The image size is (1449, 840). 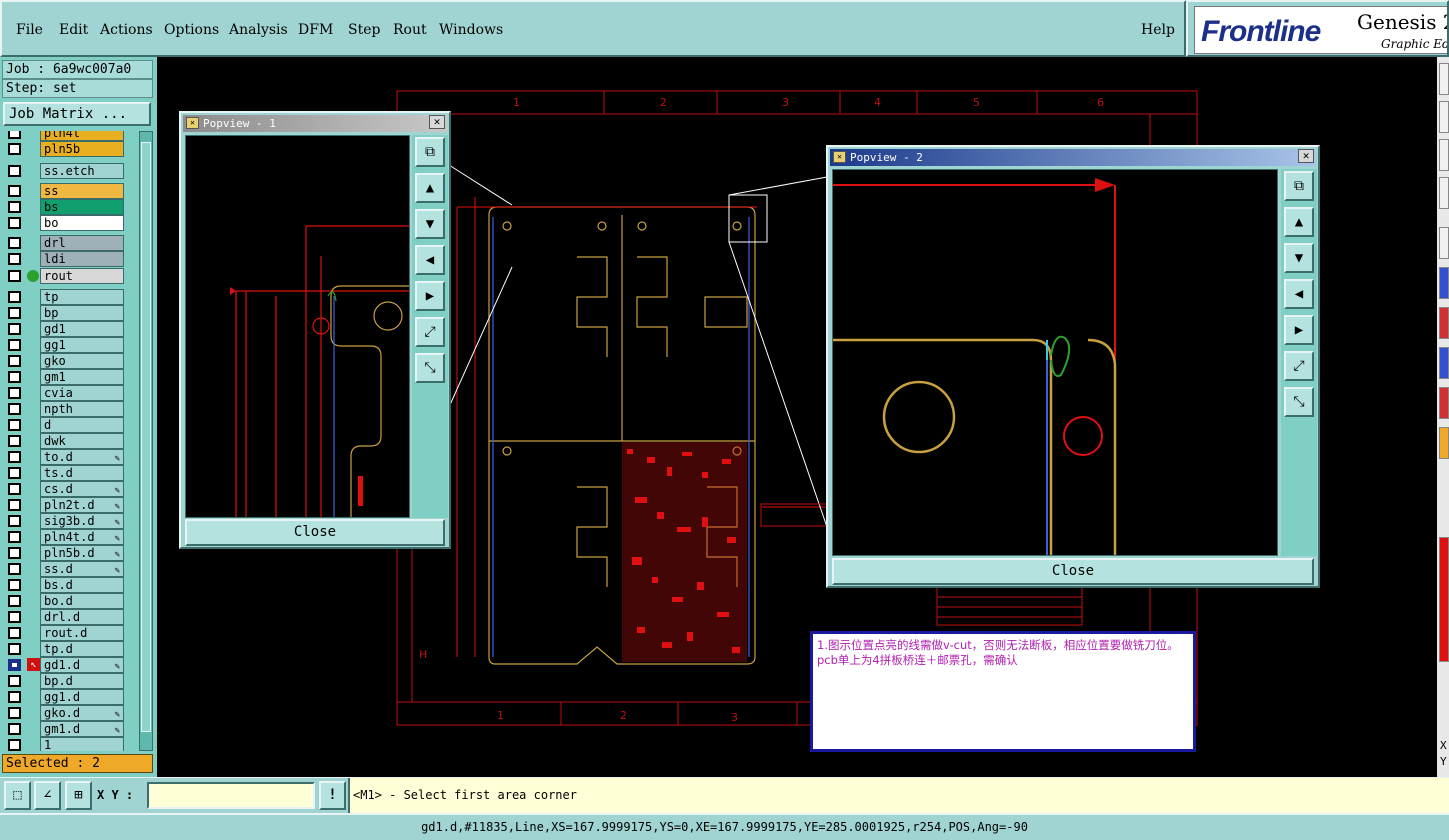 I want to click on layer-name: pln2t.d ✎, so click(x=82, y=505).